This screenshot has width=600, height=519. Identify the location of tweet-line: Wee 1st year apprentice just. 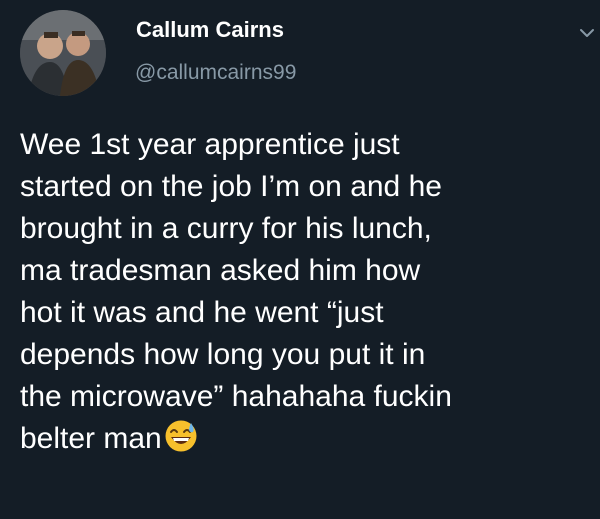
(210, 144).